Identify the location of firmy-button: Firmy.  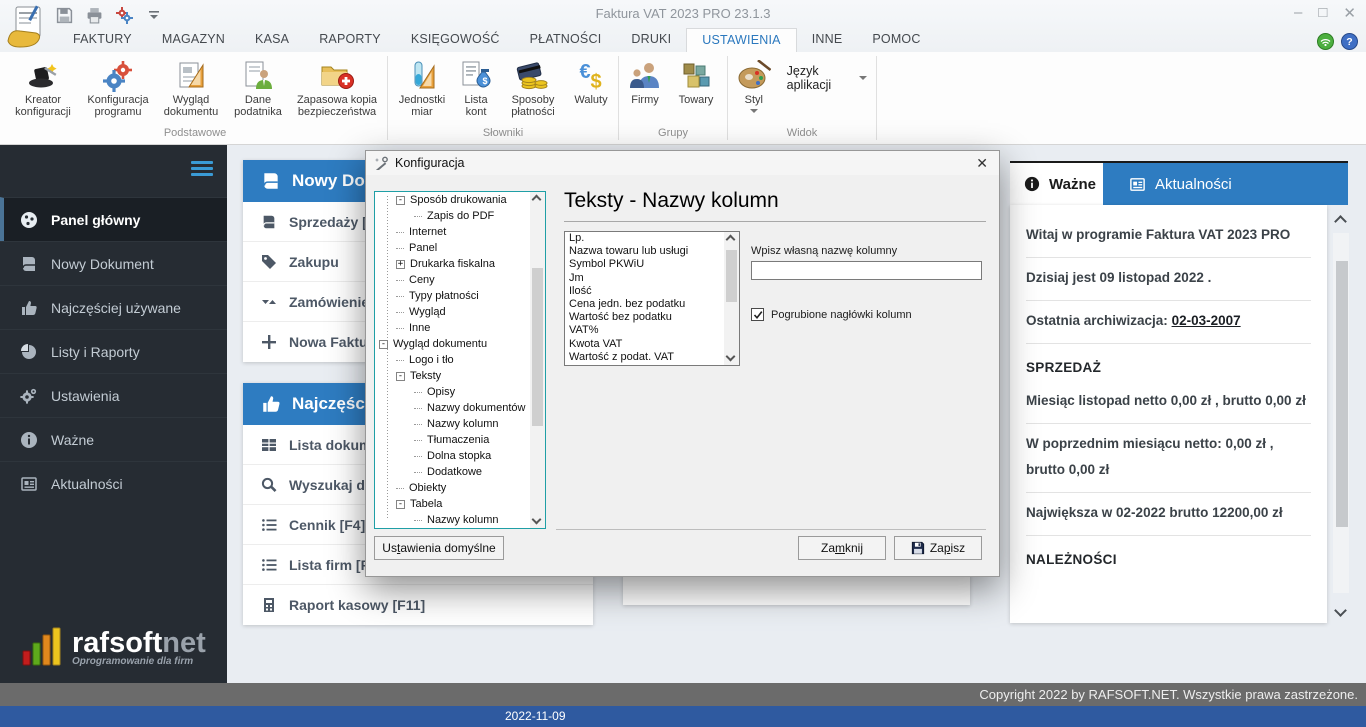
(645, 82).